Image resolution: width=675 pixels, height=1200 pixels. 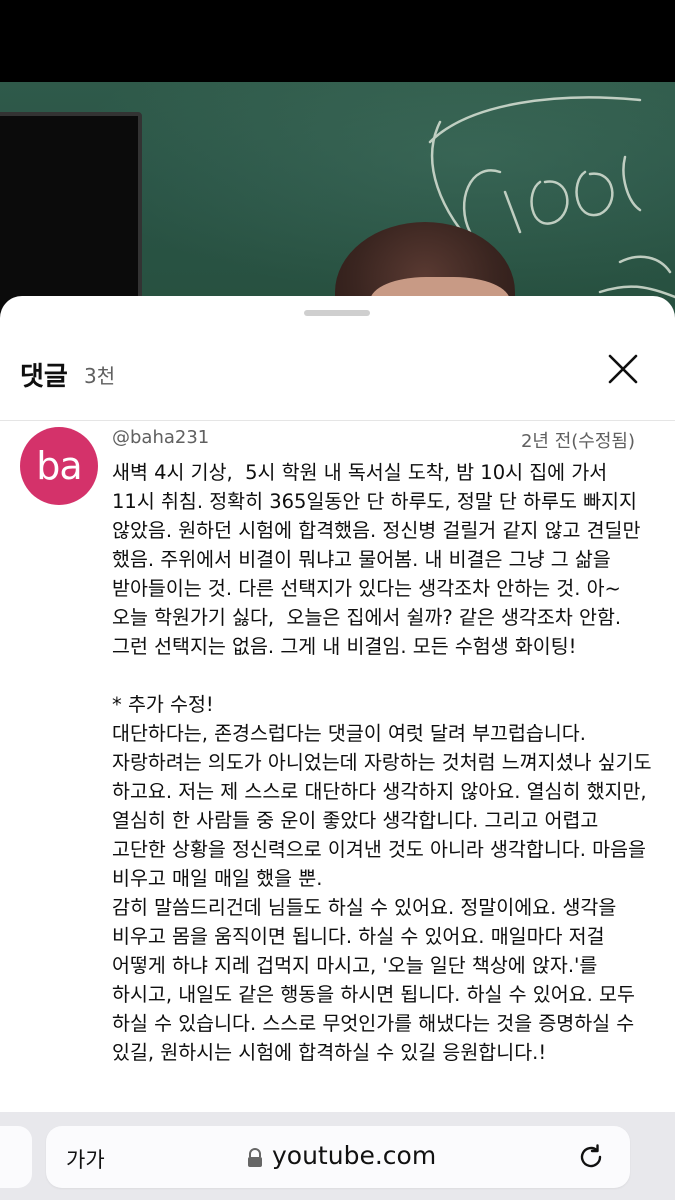 What do you see at coordinates (44, 377) in the screenshot?
I see `comments-title: 댓글` at bounding box center [44, 377].